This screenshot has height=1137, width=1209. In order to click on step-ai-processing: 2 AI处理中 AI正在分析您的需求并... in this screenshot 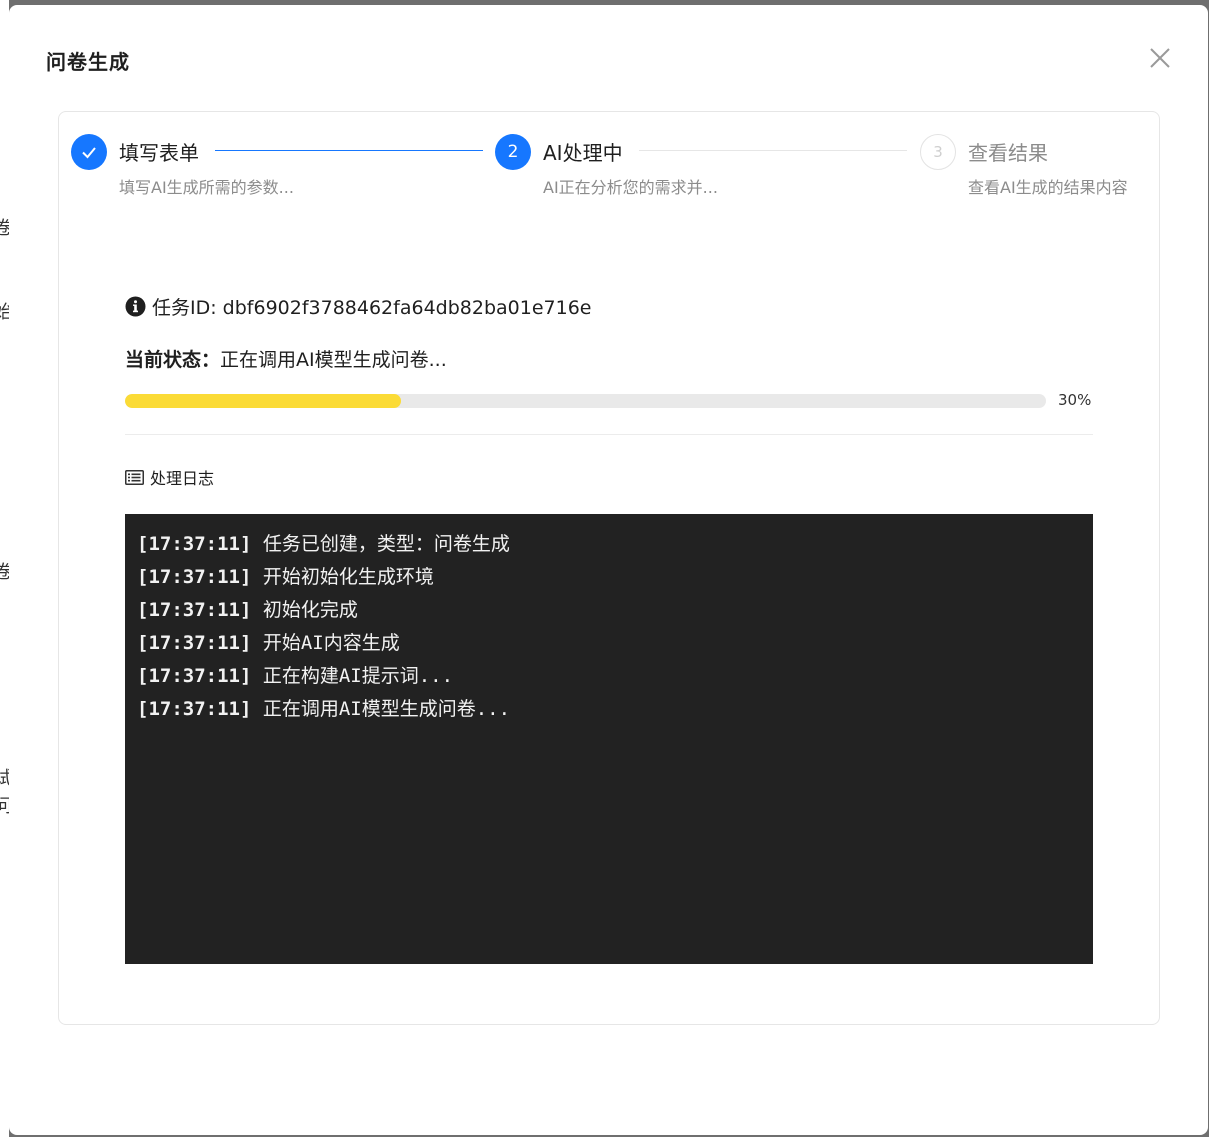, I will do `click(705, 169)`.